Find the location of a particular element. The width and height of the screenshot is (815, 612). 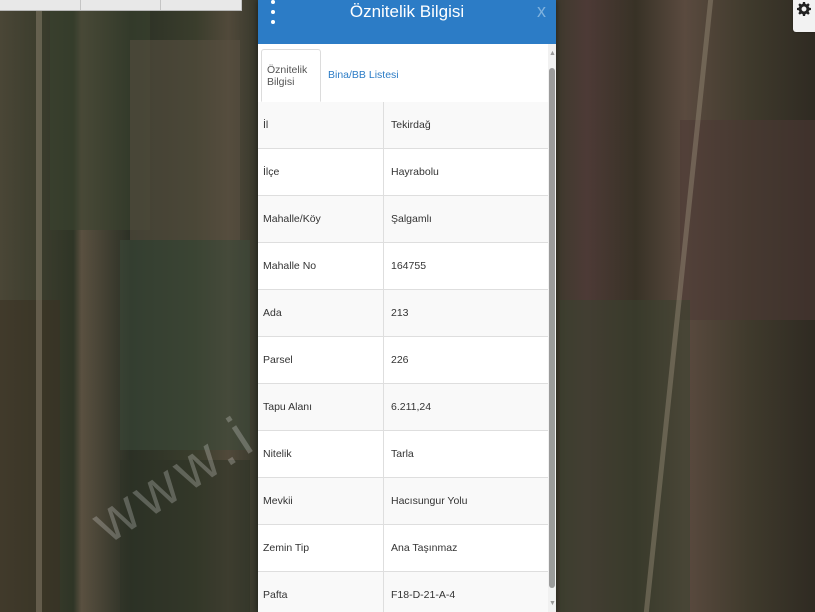

table-row: Mevkii Hacısungur Yolu is located at coordinates (403, 501).